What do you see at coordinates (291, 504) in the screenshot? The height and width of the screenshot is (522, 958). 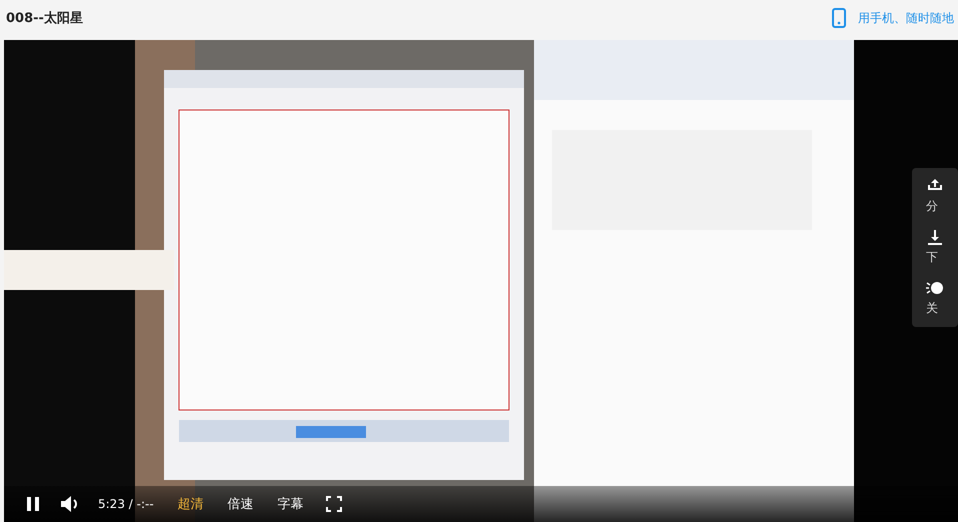 I see `subtitle-button: 字幕` at bounding box center [291, 504].